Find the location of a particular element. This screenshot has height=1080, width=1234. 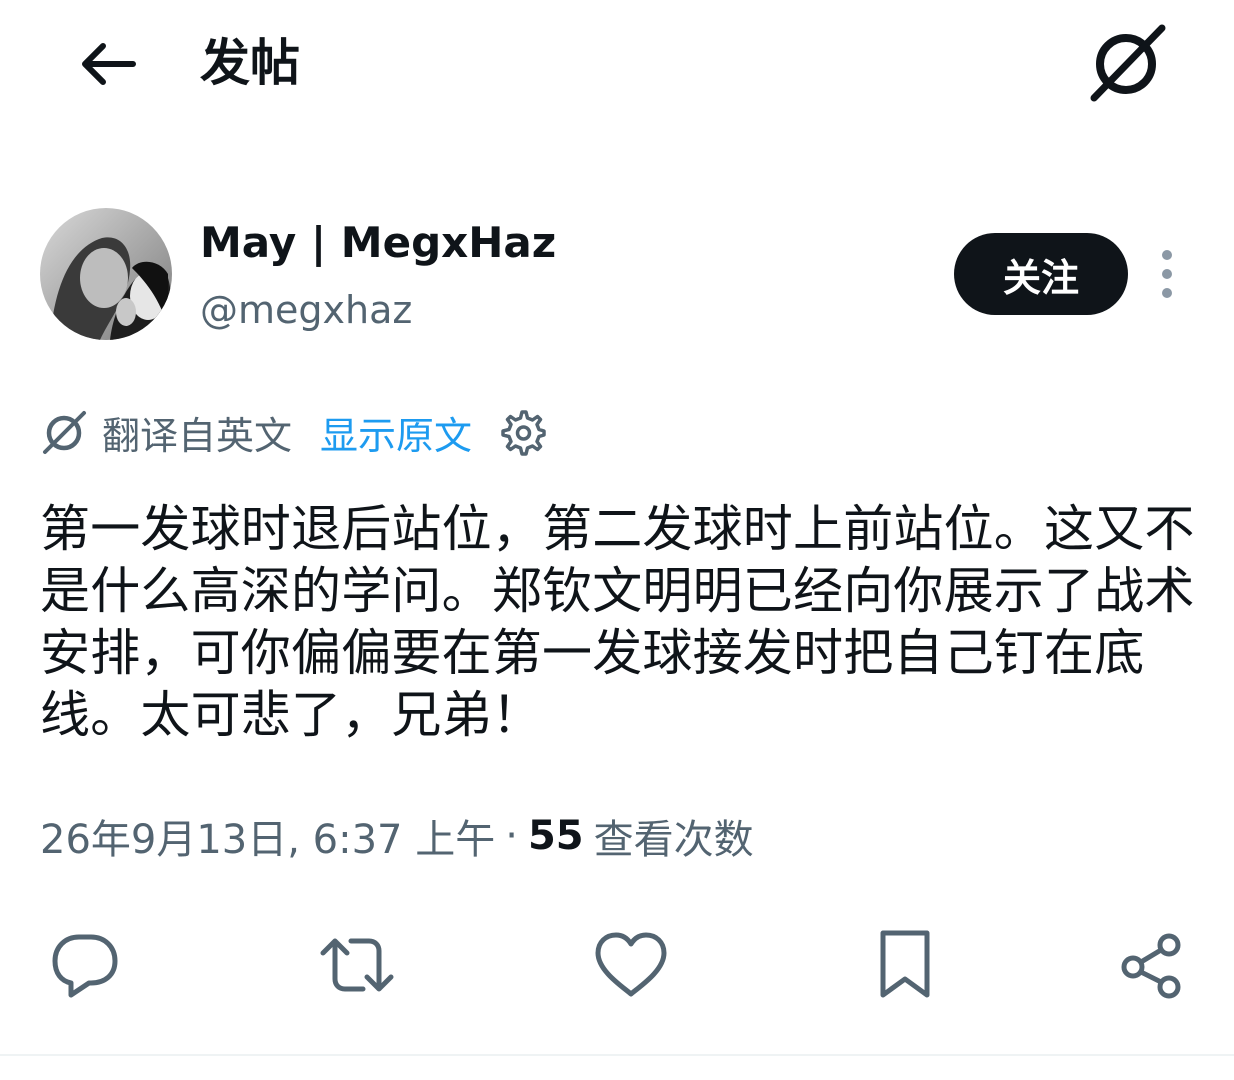

share-button is located at coordinates (1151, 965).